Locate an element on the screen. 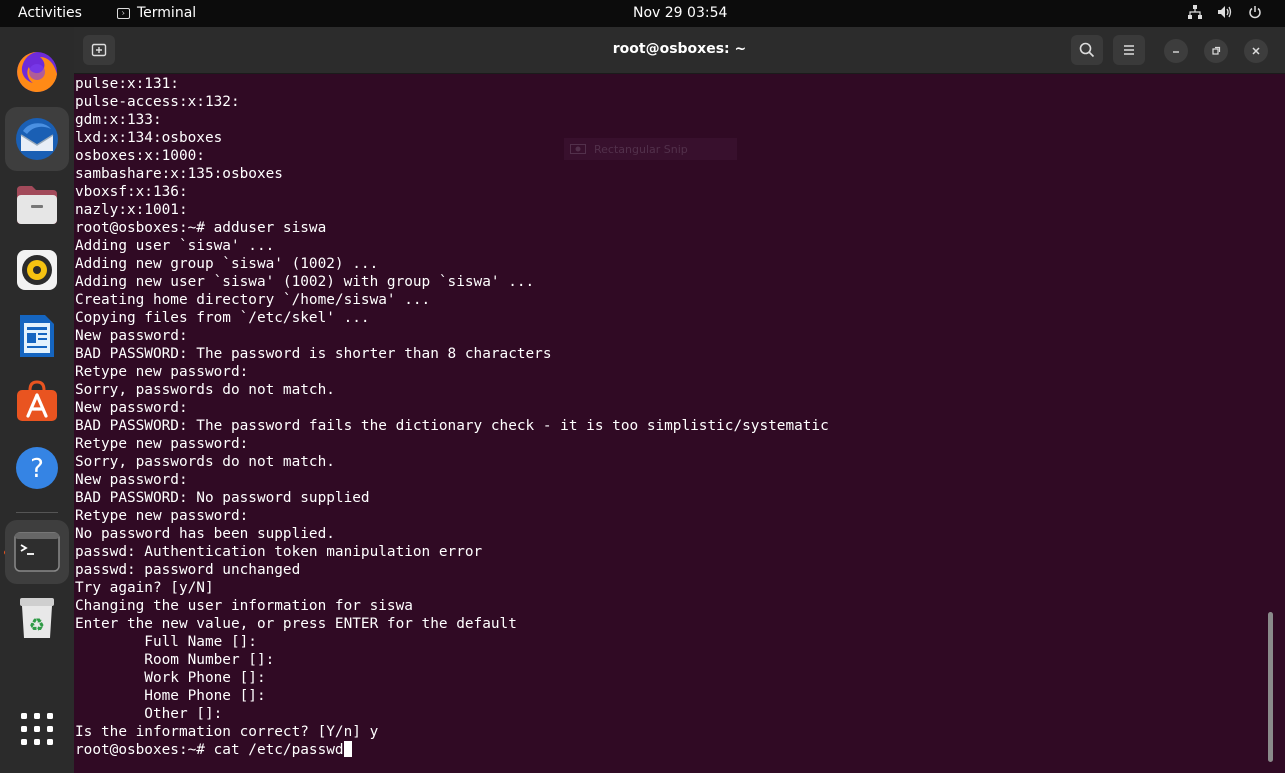 Image resolution: width=1285 pixels, height=773 pixels. clock: Nov 29 03:54 is located at coordinates (680, 13).